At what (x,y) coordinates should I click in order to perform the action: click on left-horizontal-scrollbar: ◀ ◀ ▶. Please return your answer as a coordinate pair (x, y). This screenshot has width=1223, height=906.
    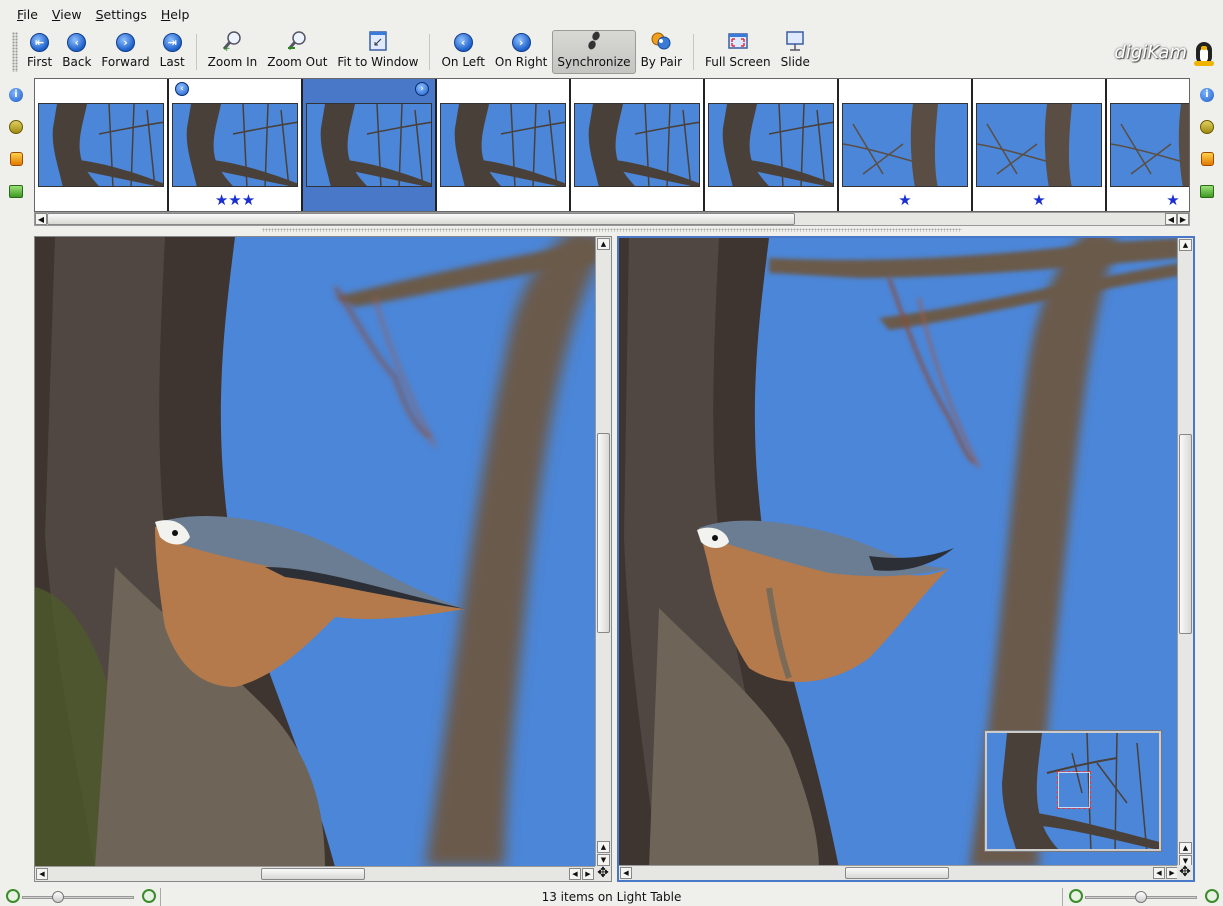
    Looking at the image, I should click on (315, 873).